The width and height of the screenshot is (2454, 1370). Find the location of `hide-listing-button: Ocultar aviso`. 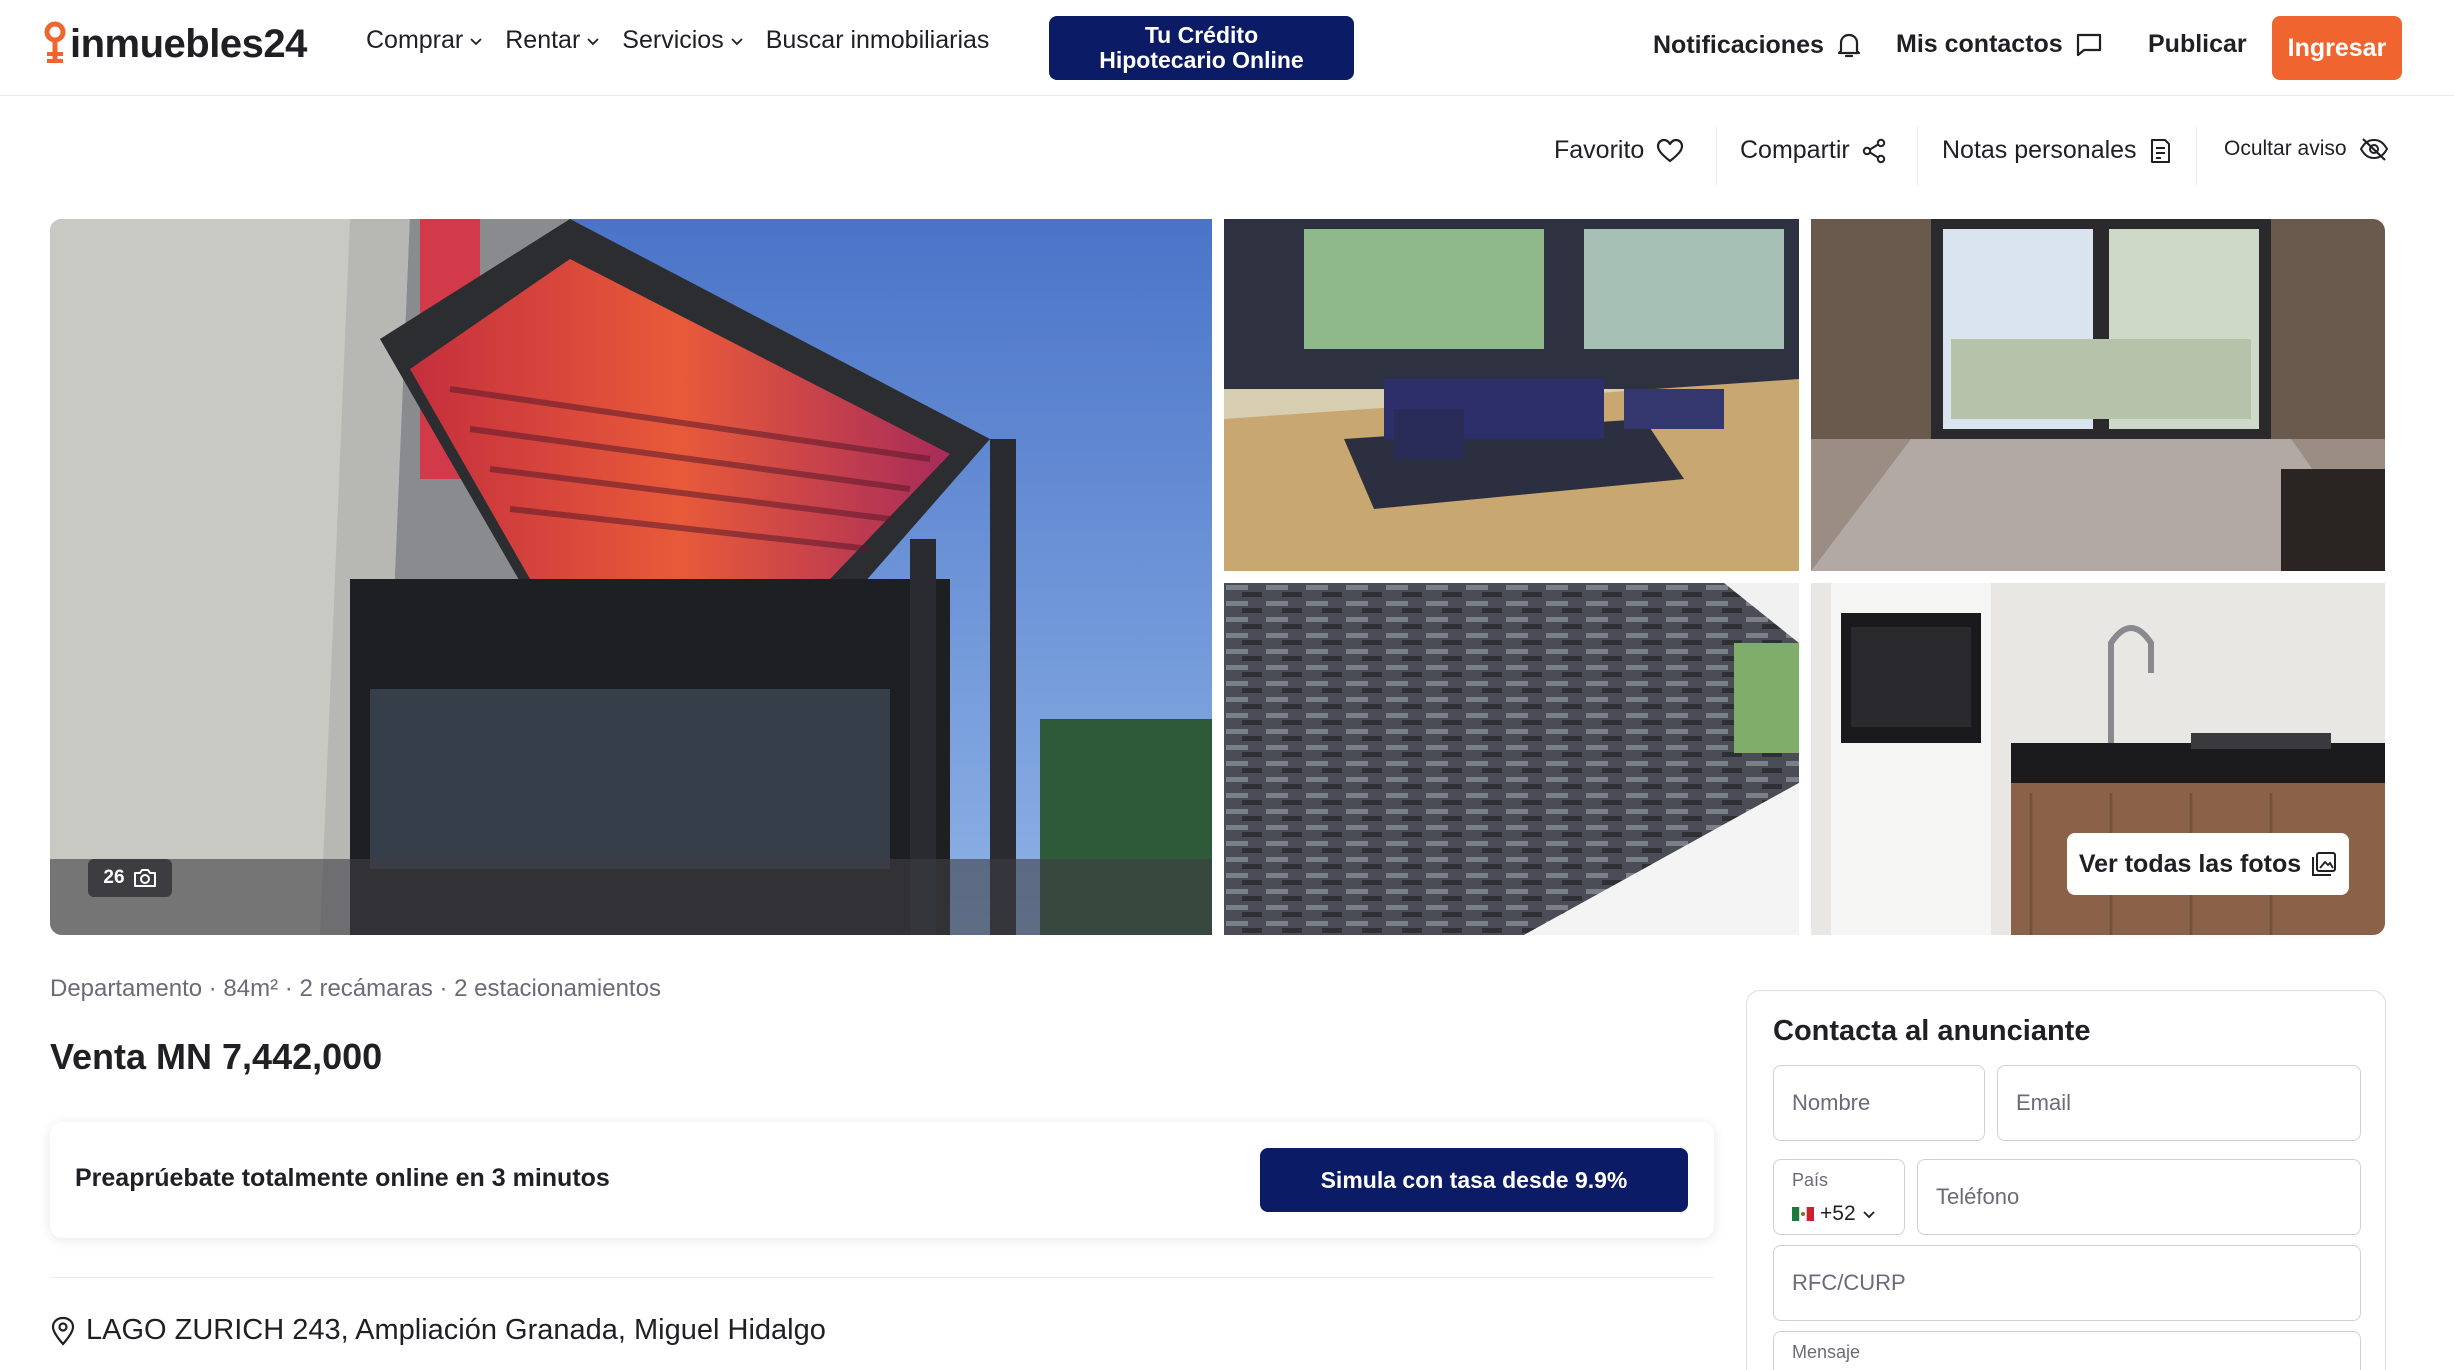

hide-listing-button: Ocultar aviso is located at coordinates (2306, 149).